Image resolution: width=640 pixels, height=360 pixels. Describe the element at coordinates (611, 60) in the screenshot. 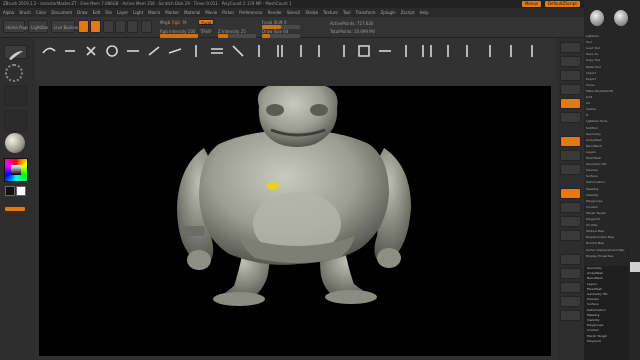

I see `tray-row-copy-tool: Copy Tool` at that location.